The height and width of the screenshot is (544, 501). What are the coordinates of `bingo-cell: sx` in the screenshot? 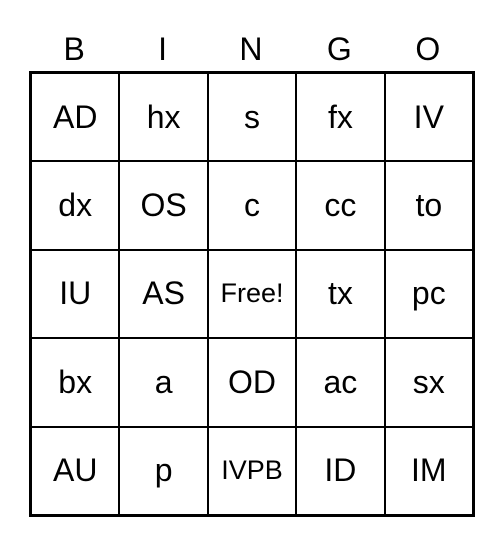 It's located at (428, 382).